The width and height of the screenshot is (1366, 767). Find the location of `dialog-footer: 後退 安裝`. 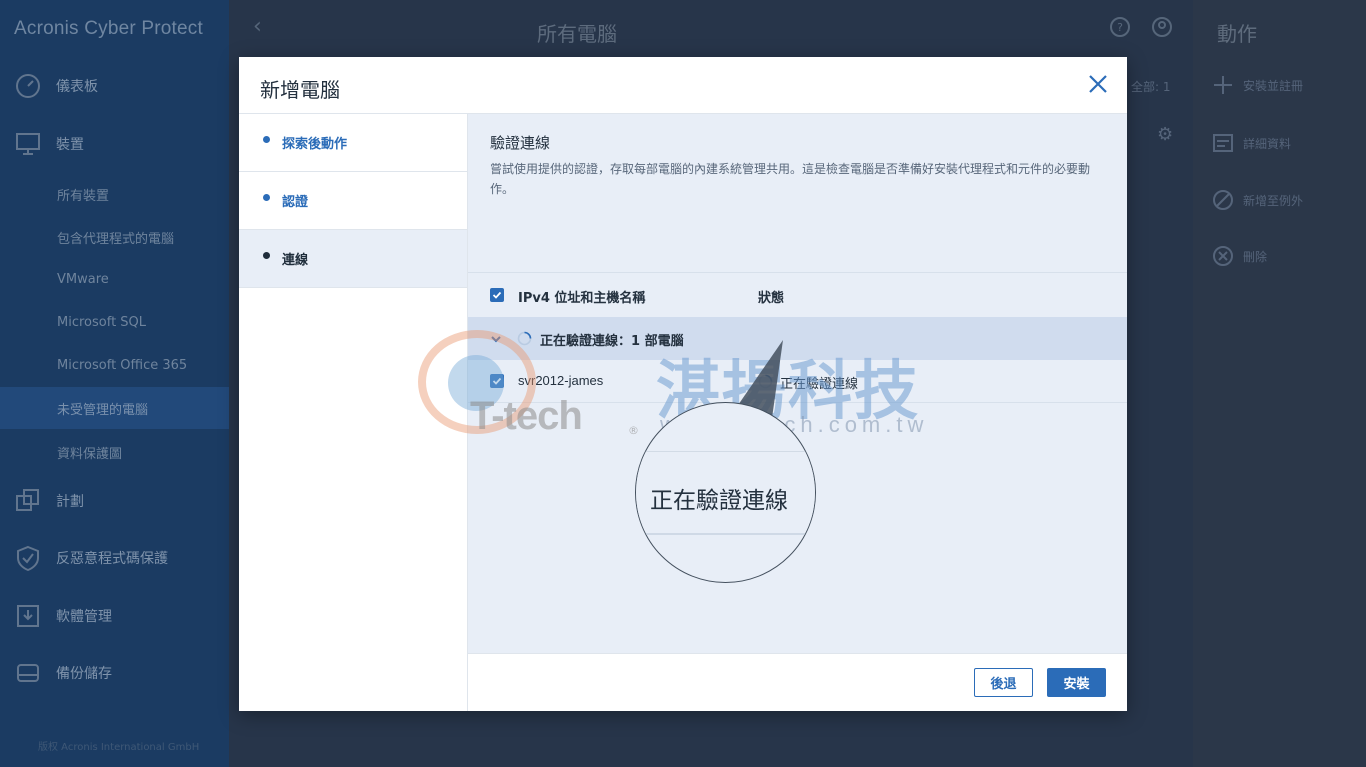

dialog-footer: 後退 安裝 is located at coordinates (797, 682).